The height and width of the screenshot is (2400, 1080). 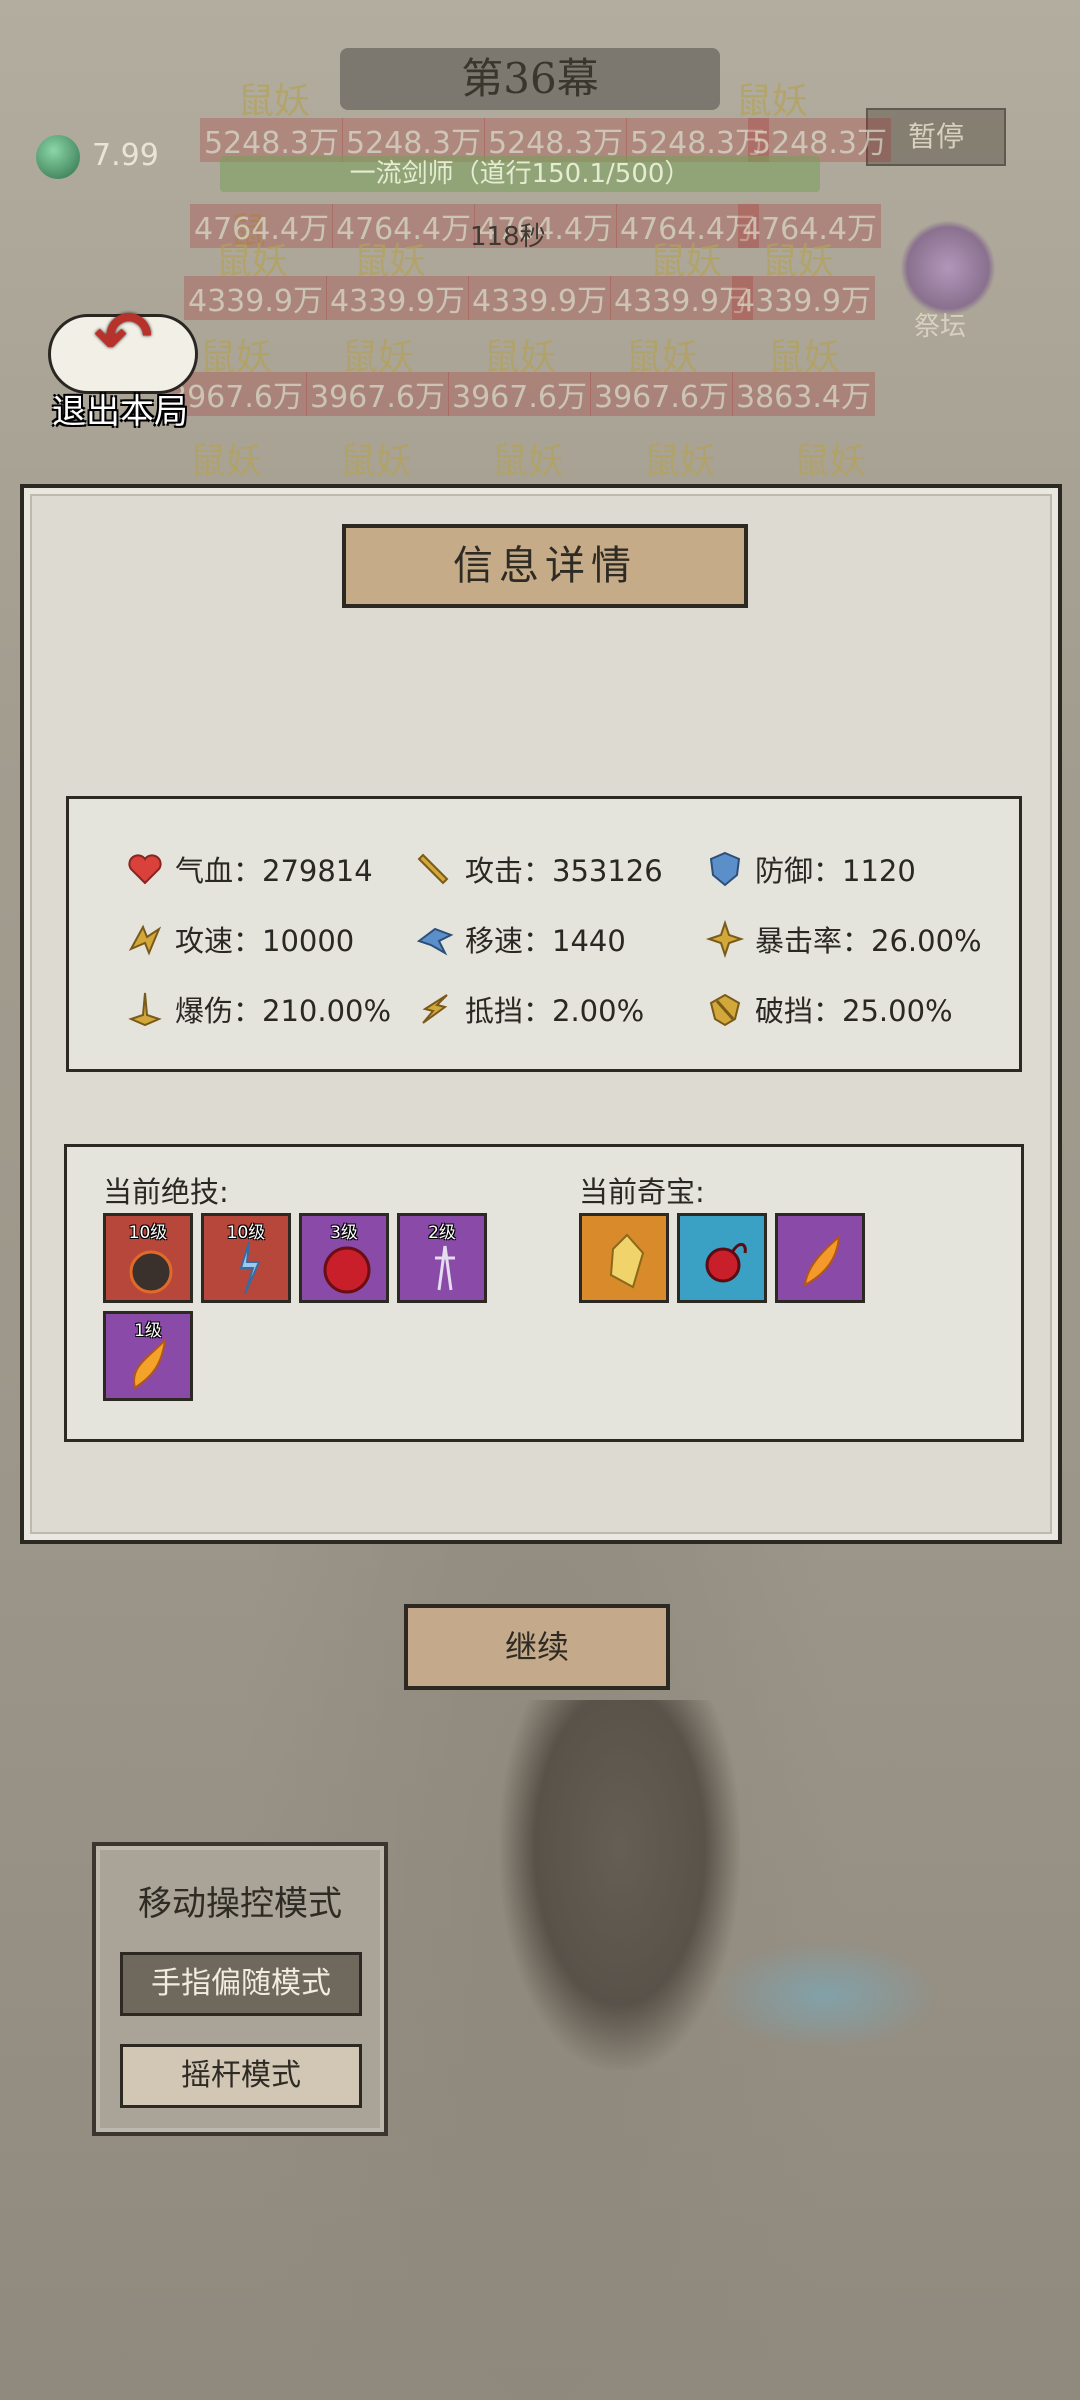 What do you see at coordinates (854, 1011) in the screenshot?
I see `stat-label: 破挡：25.00%` at bounding box center [854, 1011].